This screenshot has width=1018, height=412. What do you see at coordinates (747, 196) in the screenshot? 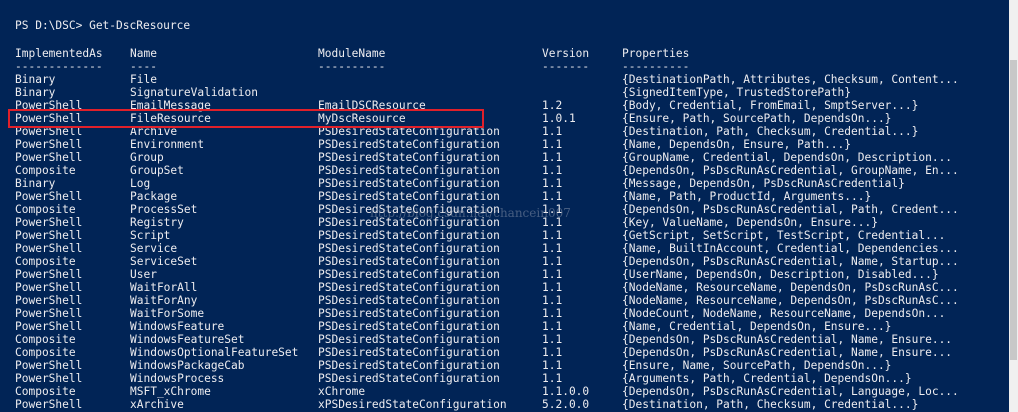
I see `properties-cell: {Name, Path, ProductId, Arguments...}` at bounding box center [747, 196].